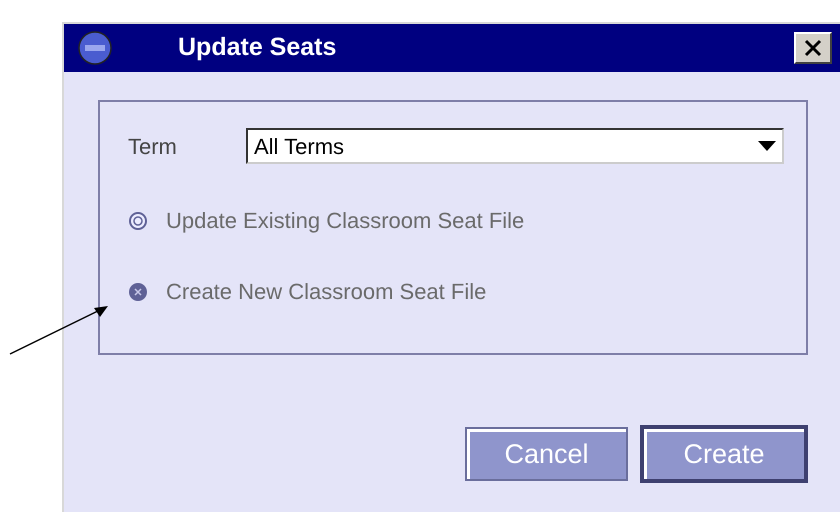 Image resolution: width=840 pixels, height=512 pixels. What do you see at coordinates (95, 48) in the screenshot?
I see `app-logo-icon` at bounding box center [95, 48].